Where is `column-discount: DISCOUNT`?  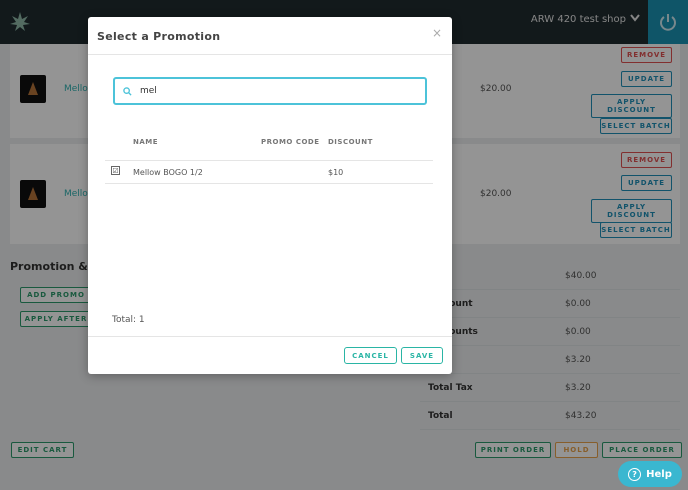
column-discount: DISCOUNT is located at coordinates (350, 142).